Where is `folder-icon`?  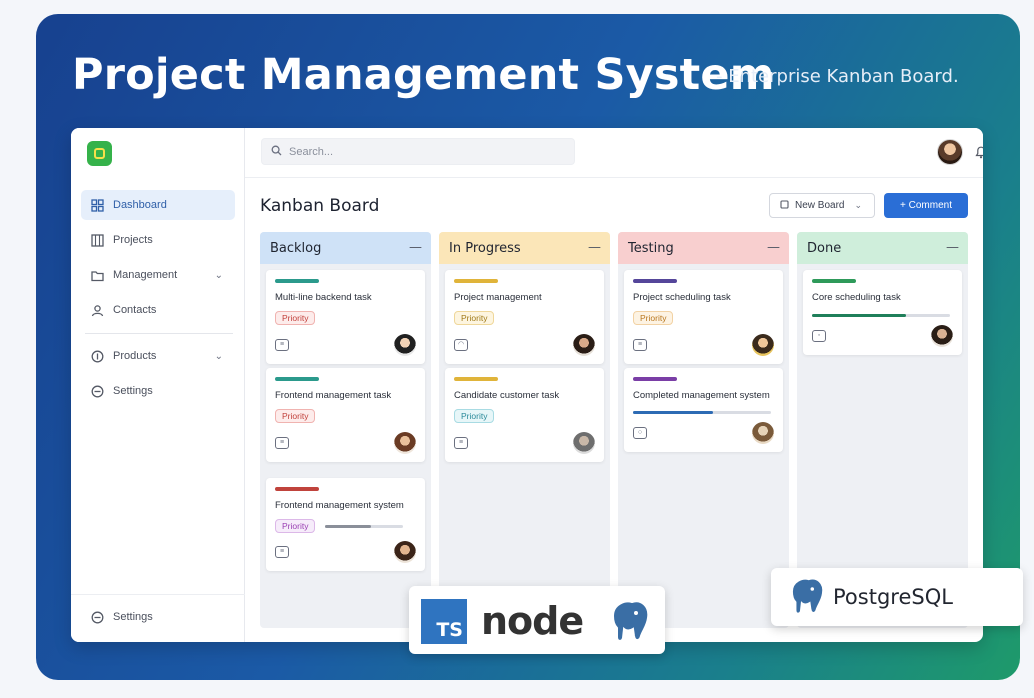 folder-icon is located at coordinates (97, 275).